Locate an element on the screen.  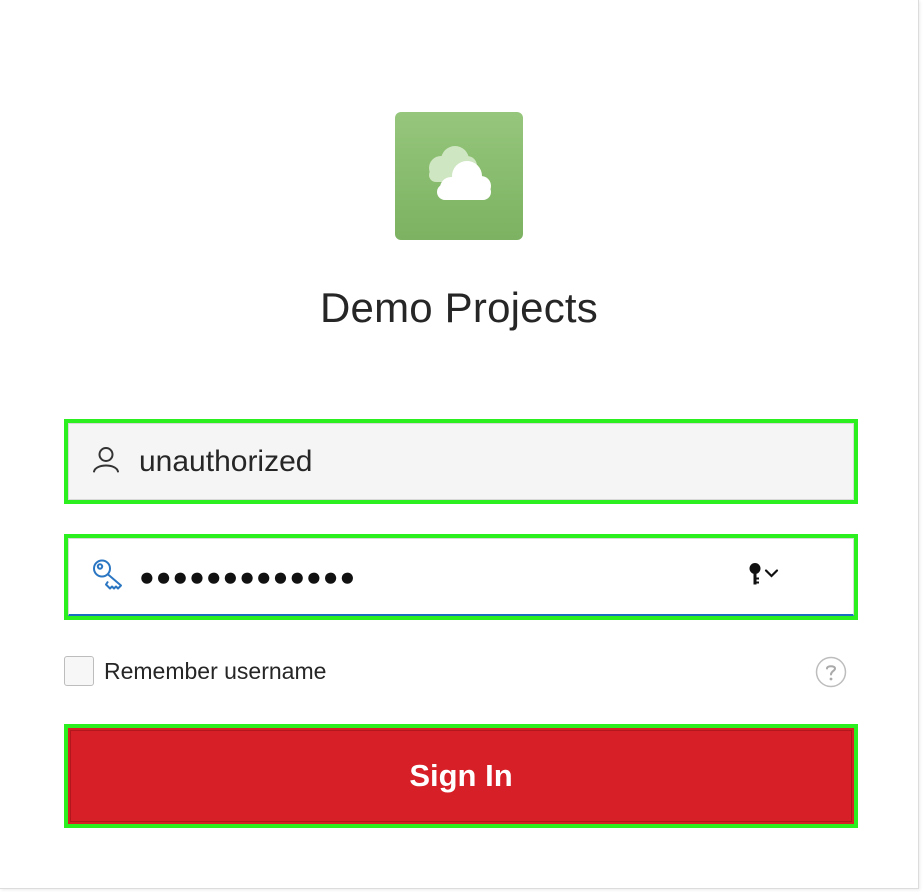
app-title: Demo Projects is located at coordinates (459, 307).